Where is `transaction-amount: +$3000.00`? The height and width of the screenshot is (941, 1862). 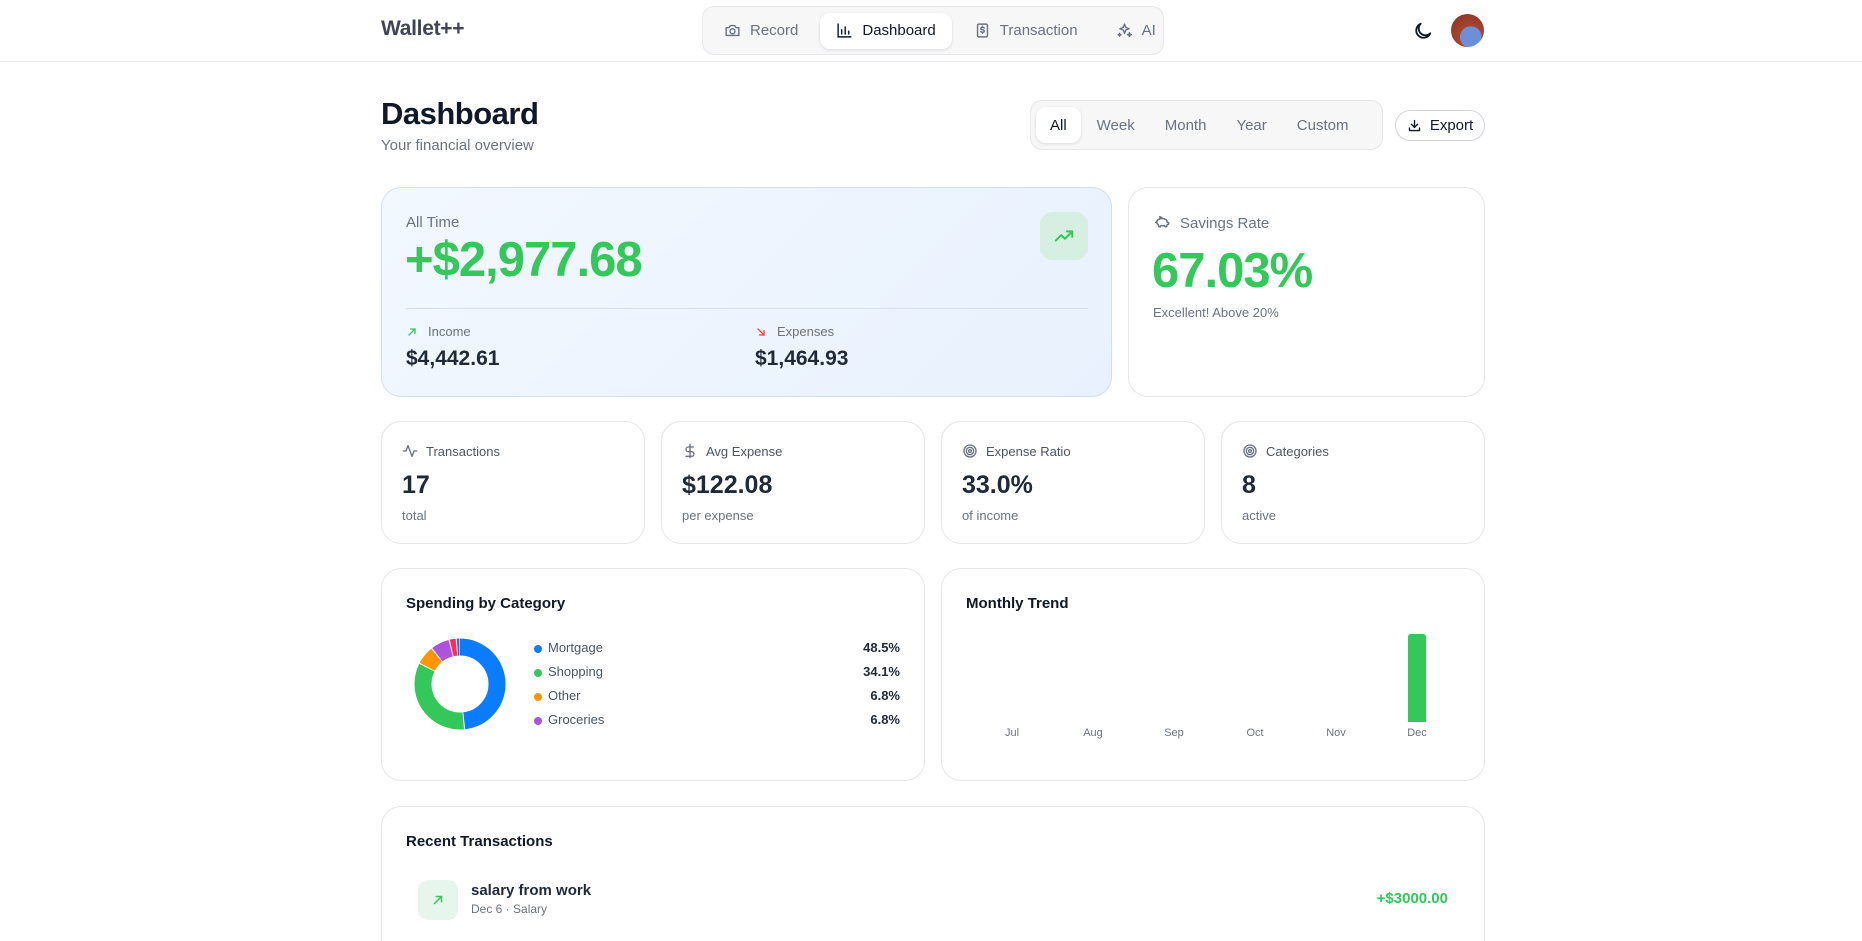
transaction-amount: +$3000.00 is located at coordinates (1412, 898).